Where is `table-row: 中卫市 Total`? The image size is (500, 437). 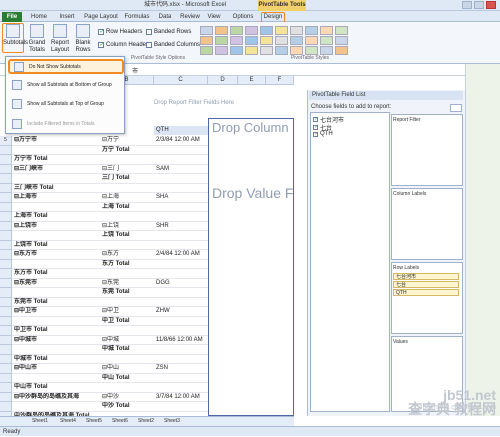 table-row: 中卫市 Total is located at coordinates (112, 331).